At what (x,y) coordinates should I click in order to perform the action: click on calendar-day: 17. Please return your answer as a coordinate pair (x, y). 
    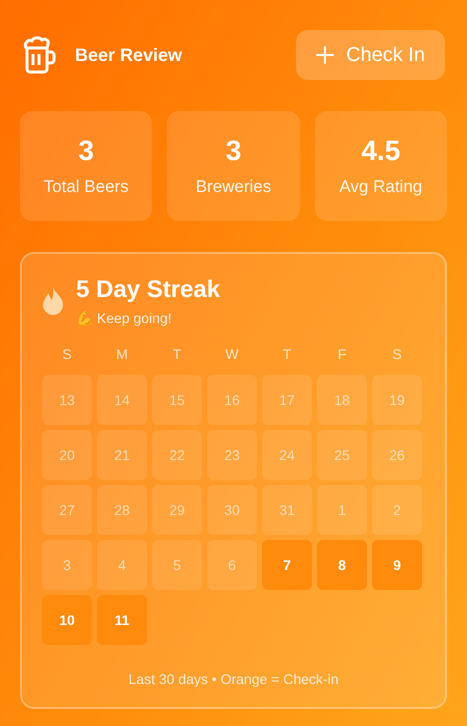
    Looking at the image, I should click on (287, 400).